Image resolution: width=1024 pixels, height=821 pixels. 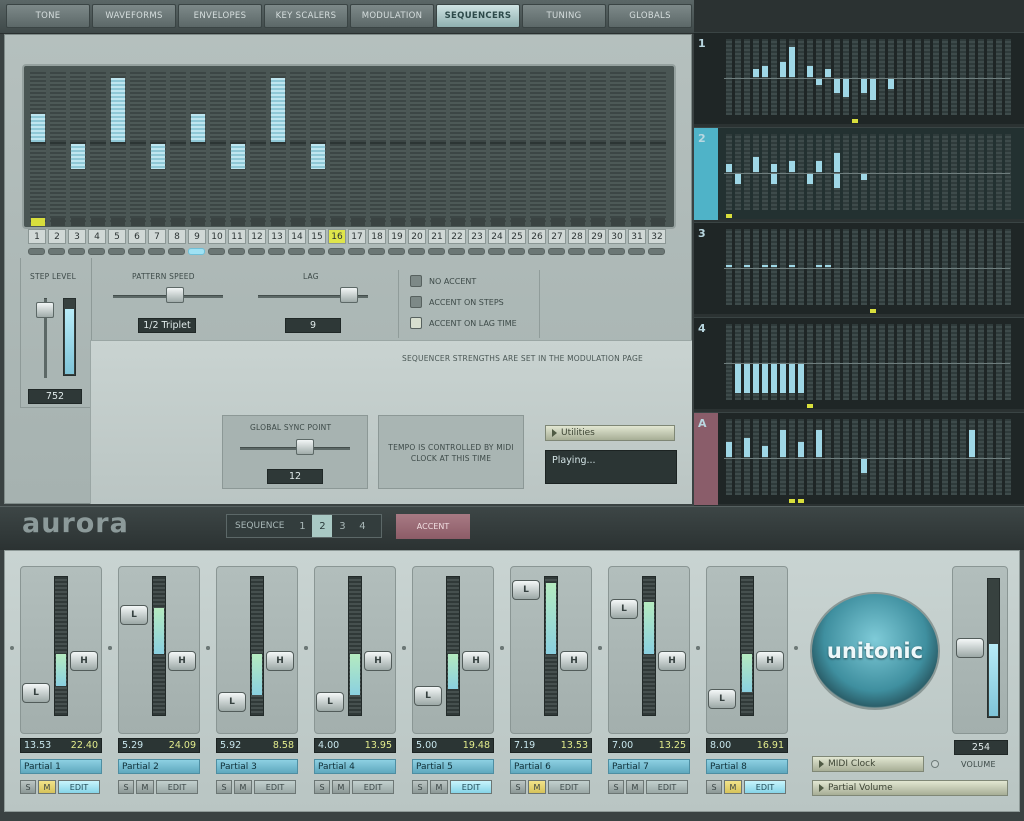 I want to click on step-number: 32, so click(x=657, y=236).